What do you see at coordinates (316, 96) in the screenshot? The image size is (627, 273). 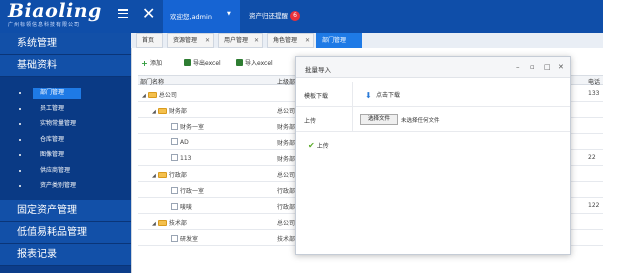 I see `template-download-label: 模板下载` at bounding box center [316, 96].